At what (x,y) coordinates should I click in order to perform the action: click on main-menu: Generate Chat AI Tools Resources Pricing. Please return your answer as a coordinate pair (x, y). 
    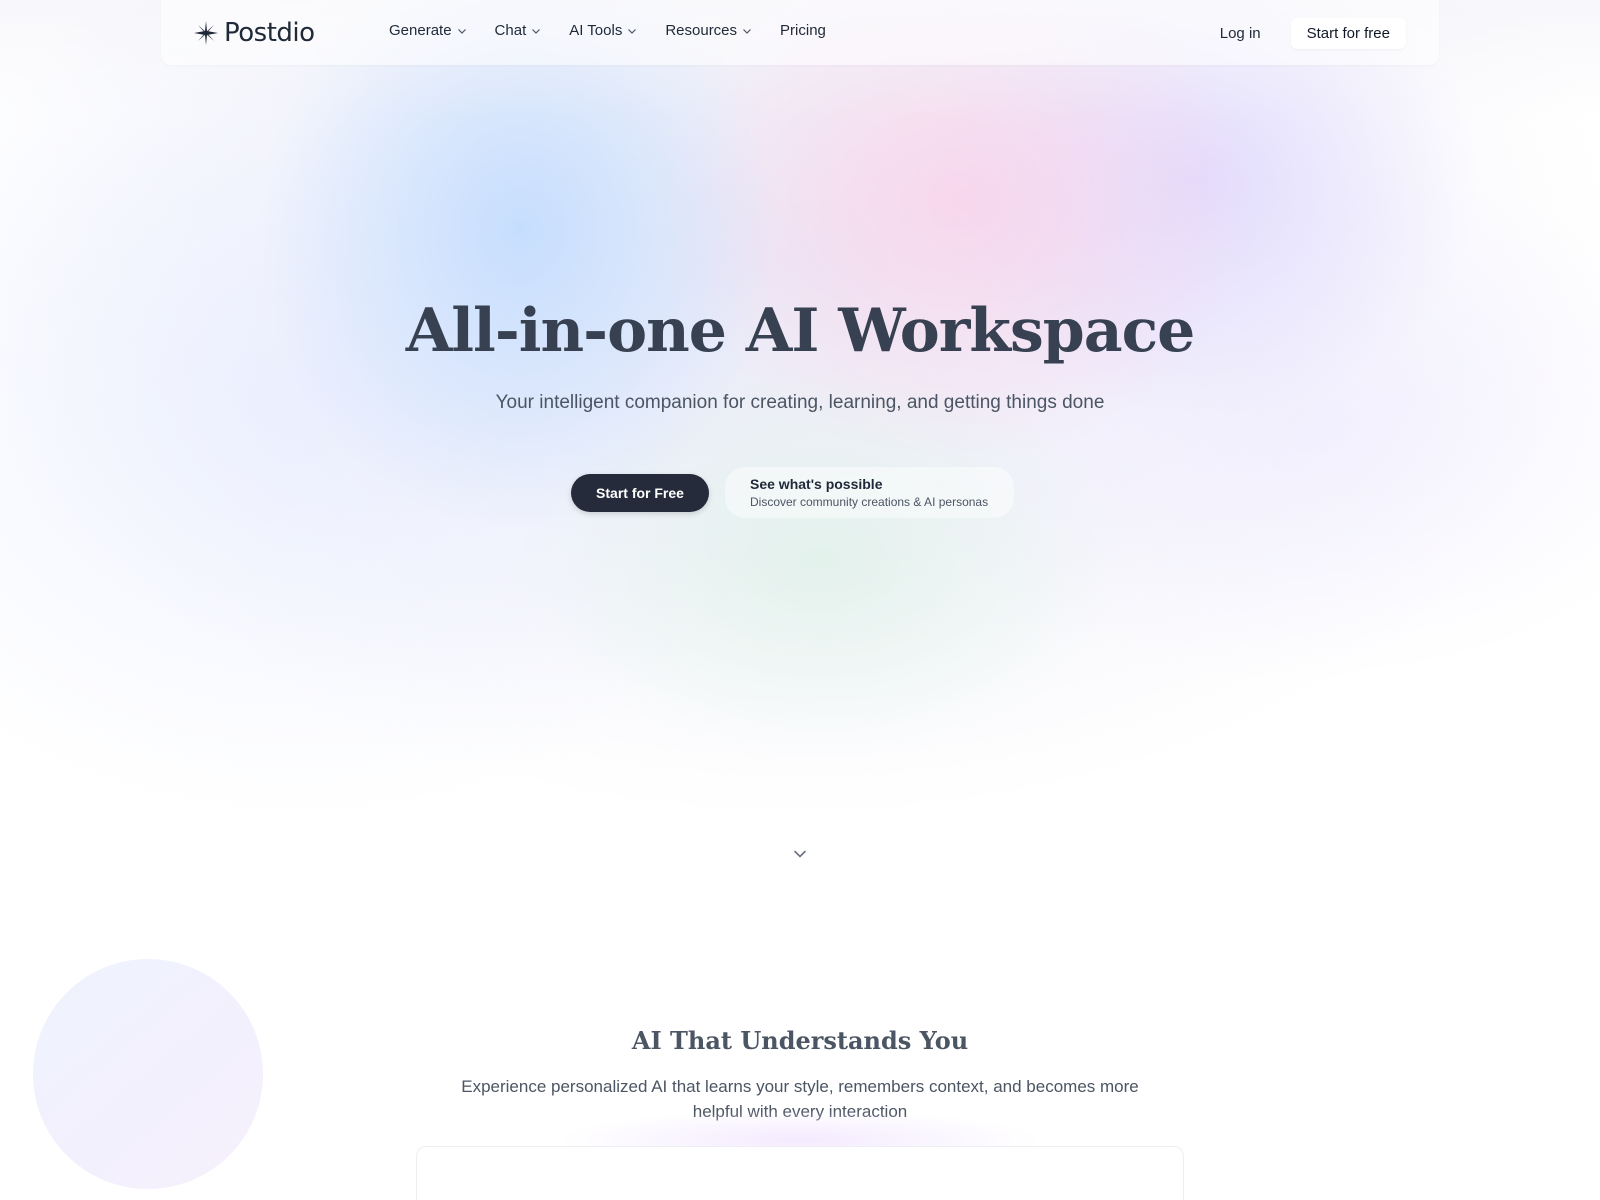
    Looking at the image, I should click on (621, 30).